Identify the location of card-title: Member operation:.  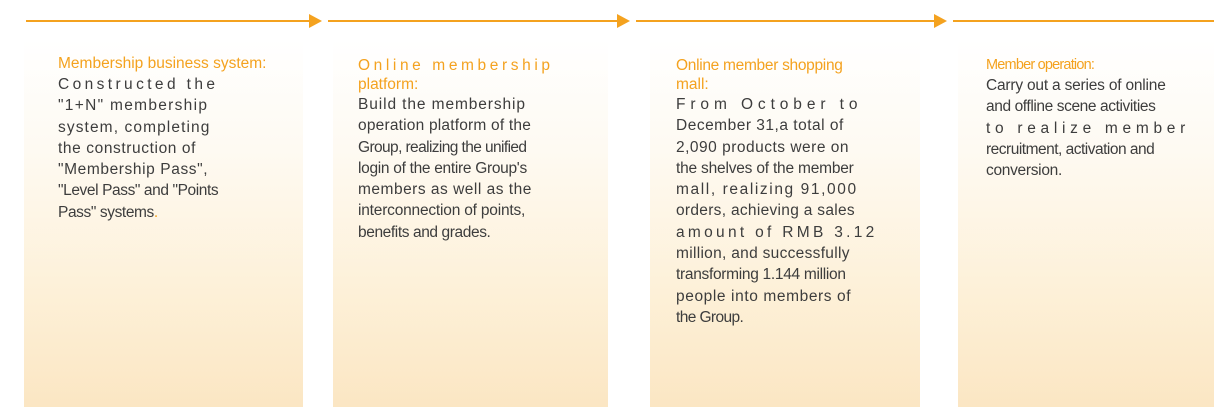
(1040, 65).